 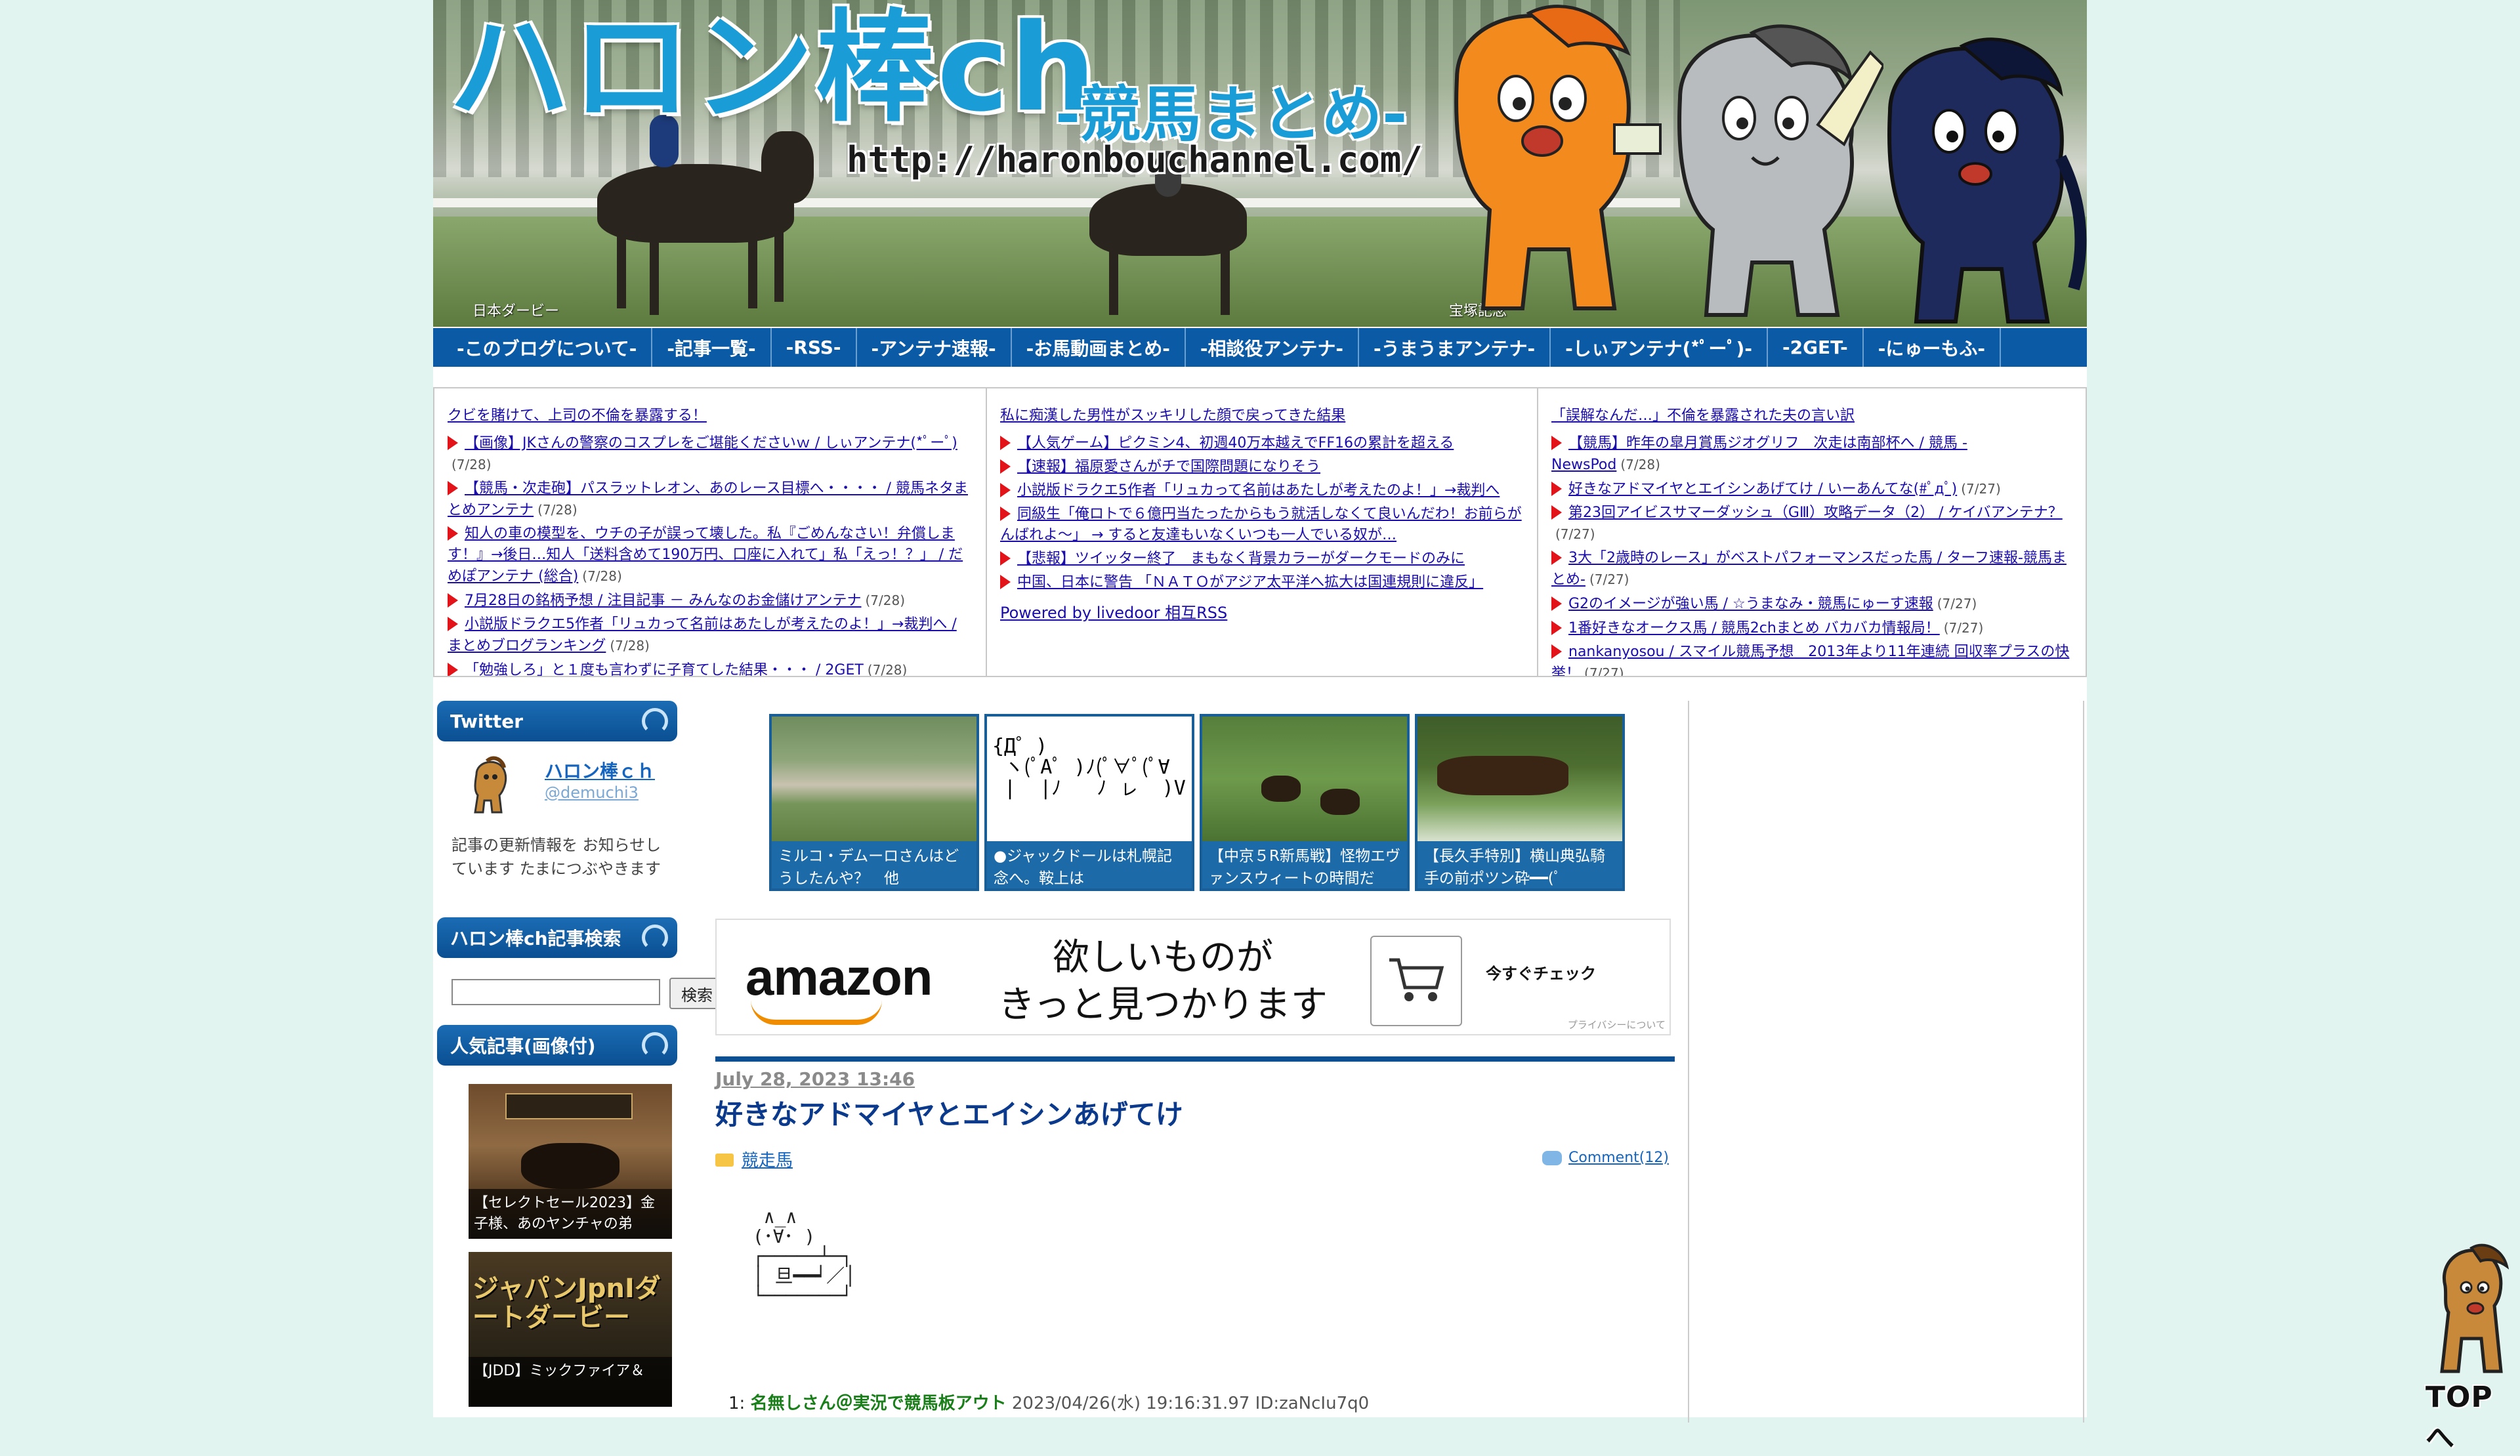 What do you see at coordinates (1703, 415) in the screenshot?
I see `antenna-headline-link: 「誤解なんだ…」不倫を暴露された夫の言い訳` at bounding box center [1703, 415].